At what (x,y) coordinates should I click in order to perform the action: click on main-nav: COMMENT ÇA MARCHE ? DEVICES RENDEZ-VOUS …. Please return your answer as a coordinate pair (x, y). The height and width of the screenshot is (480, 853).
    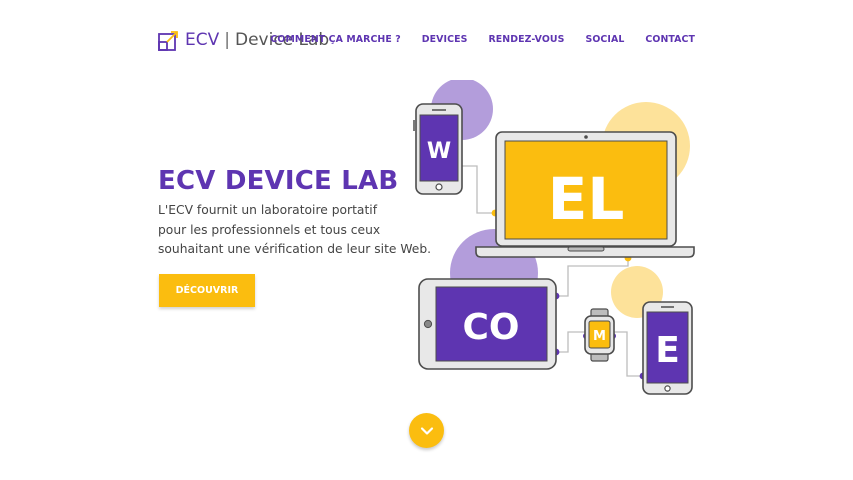
    Looking at the image, I should click on (482, 39).